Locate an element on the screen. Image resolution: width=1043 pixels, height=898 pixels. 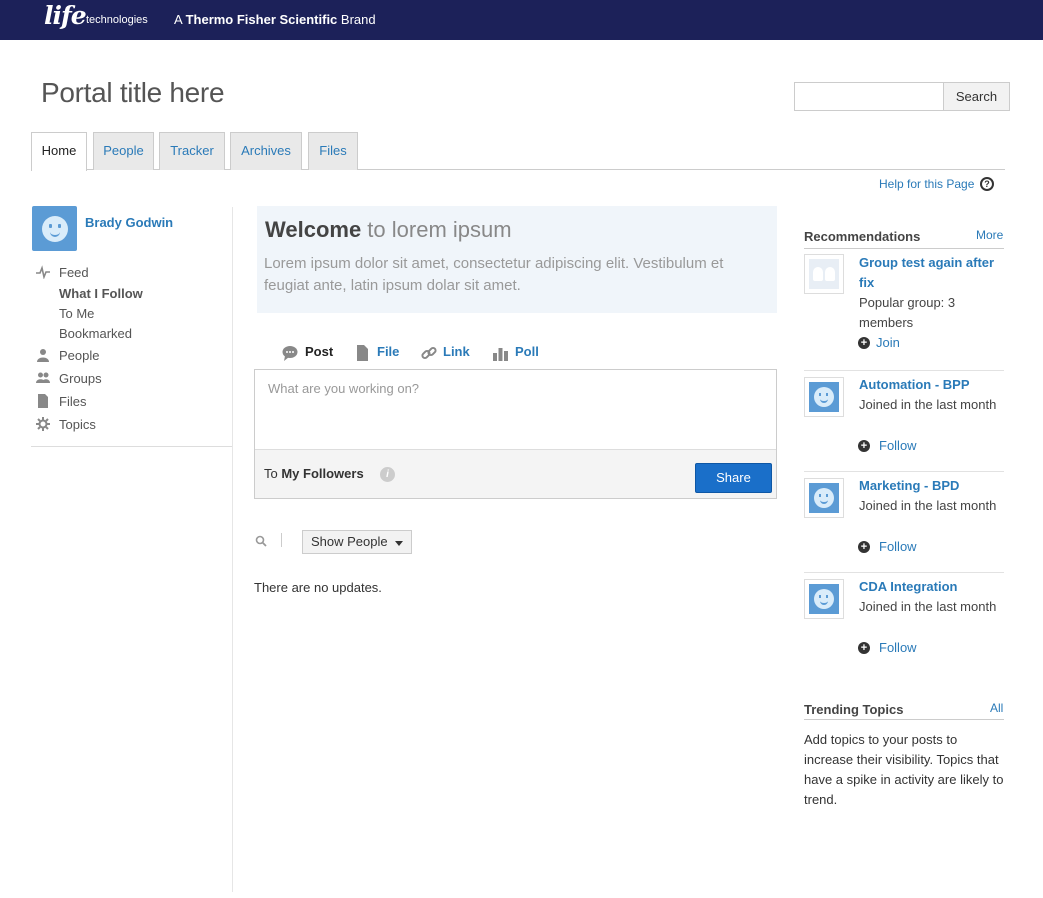
join-button: Join is located at coordinates (888, 342).